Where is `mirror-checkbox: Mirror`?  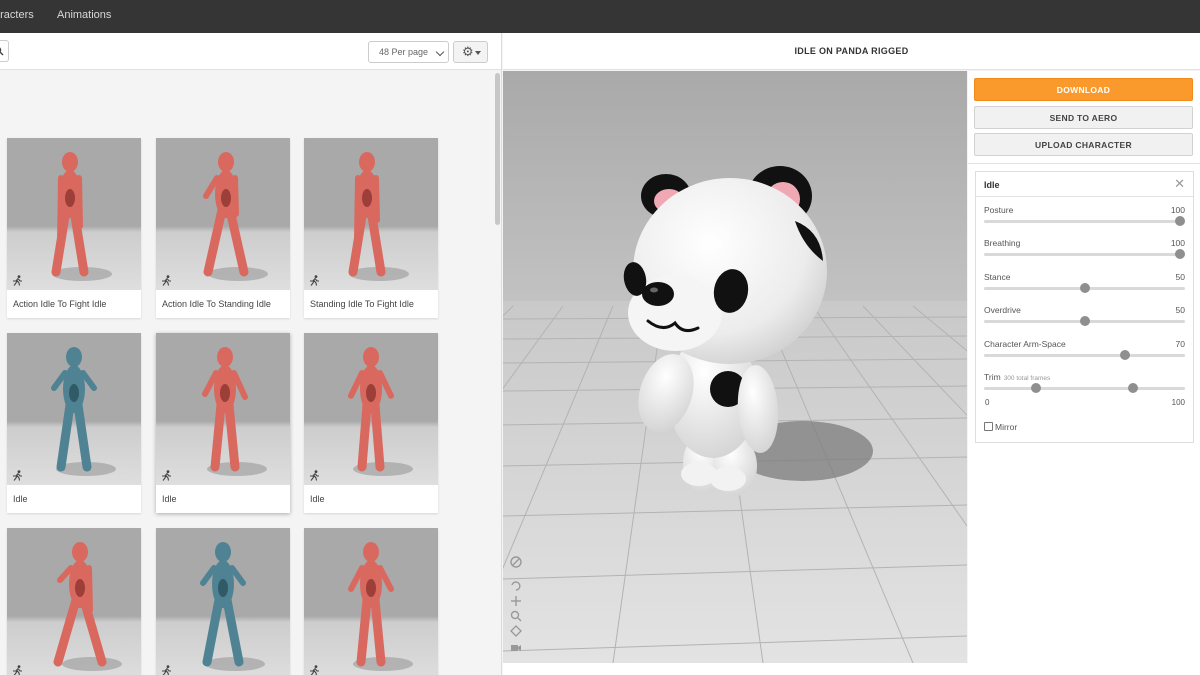 mirror-checkbox: Mirror is located at coordinates (1000, 427).